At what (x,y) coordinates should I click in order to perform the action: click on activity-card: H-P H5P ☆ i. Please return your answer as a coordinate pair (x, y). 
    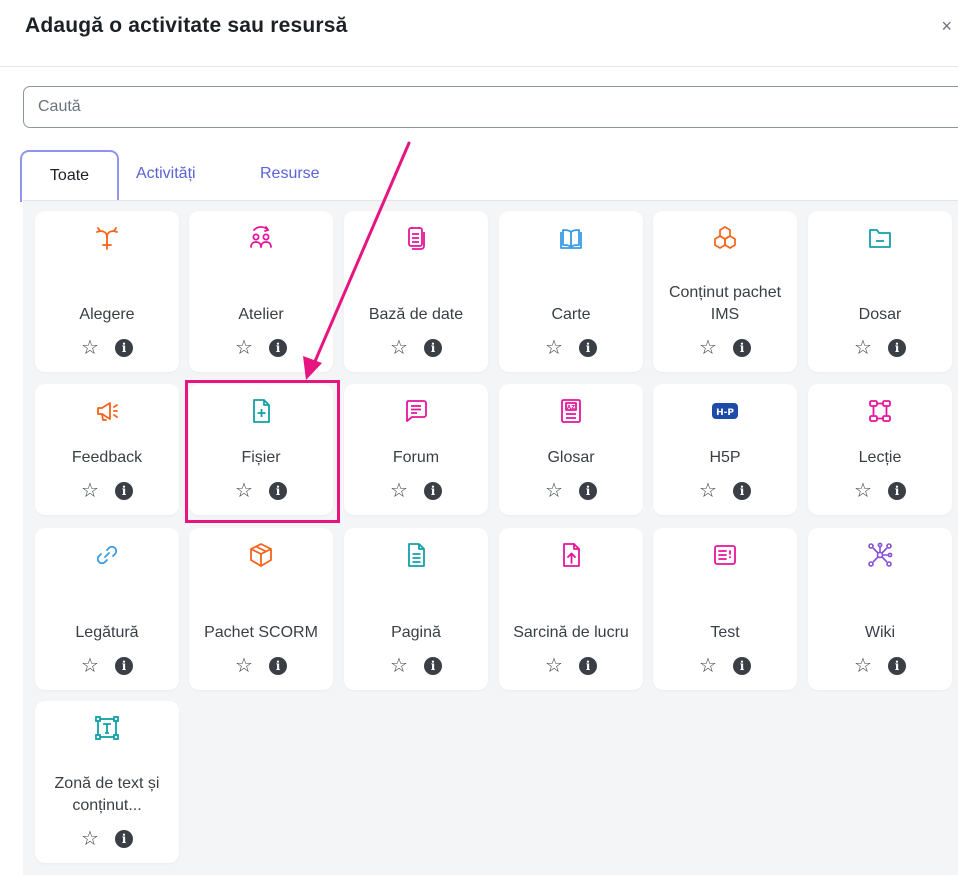
    Looking at the image, I should click on (725, 449).